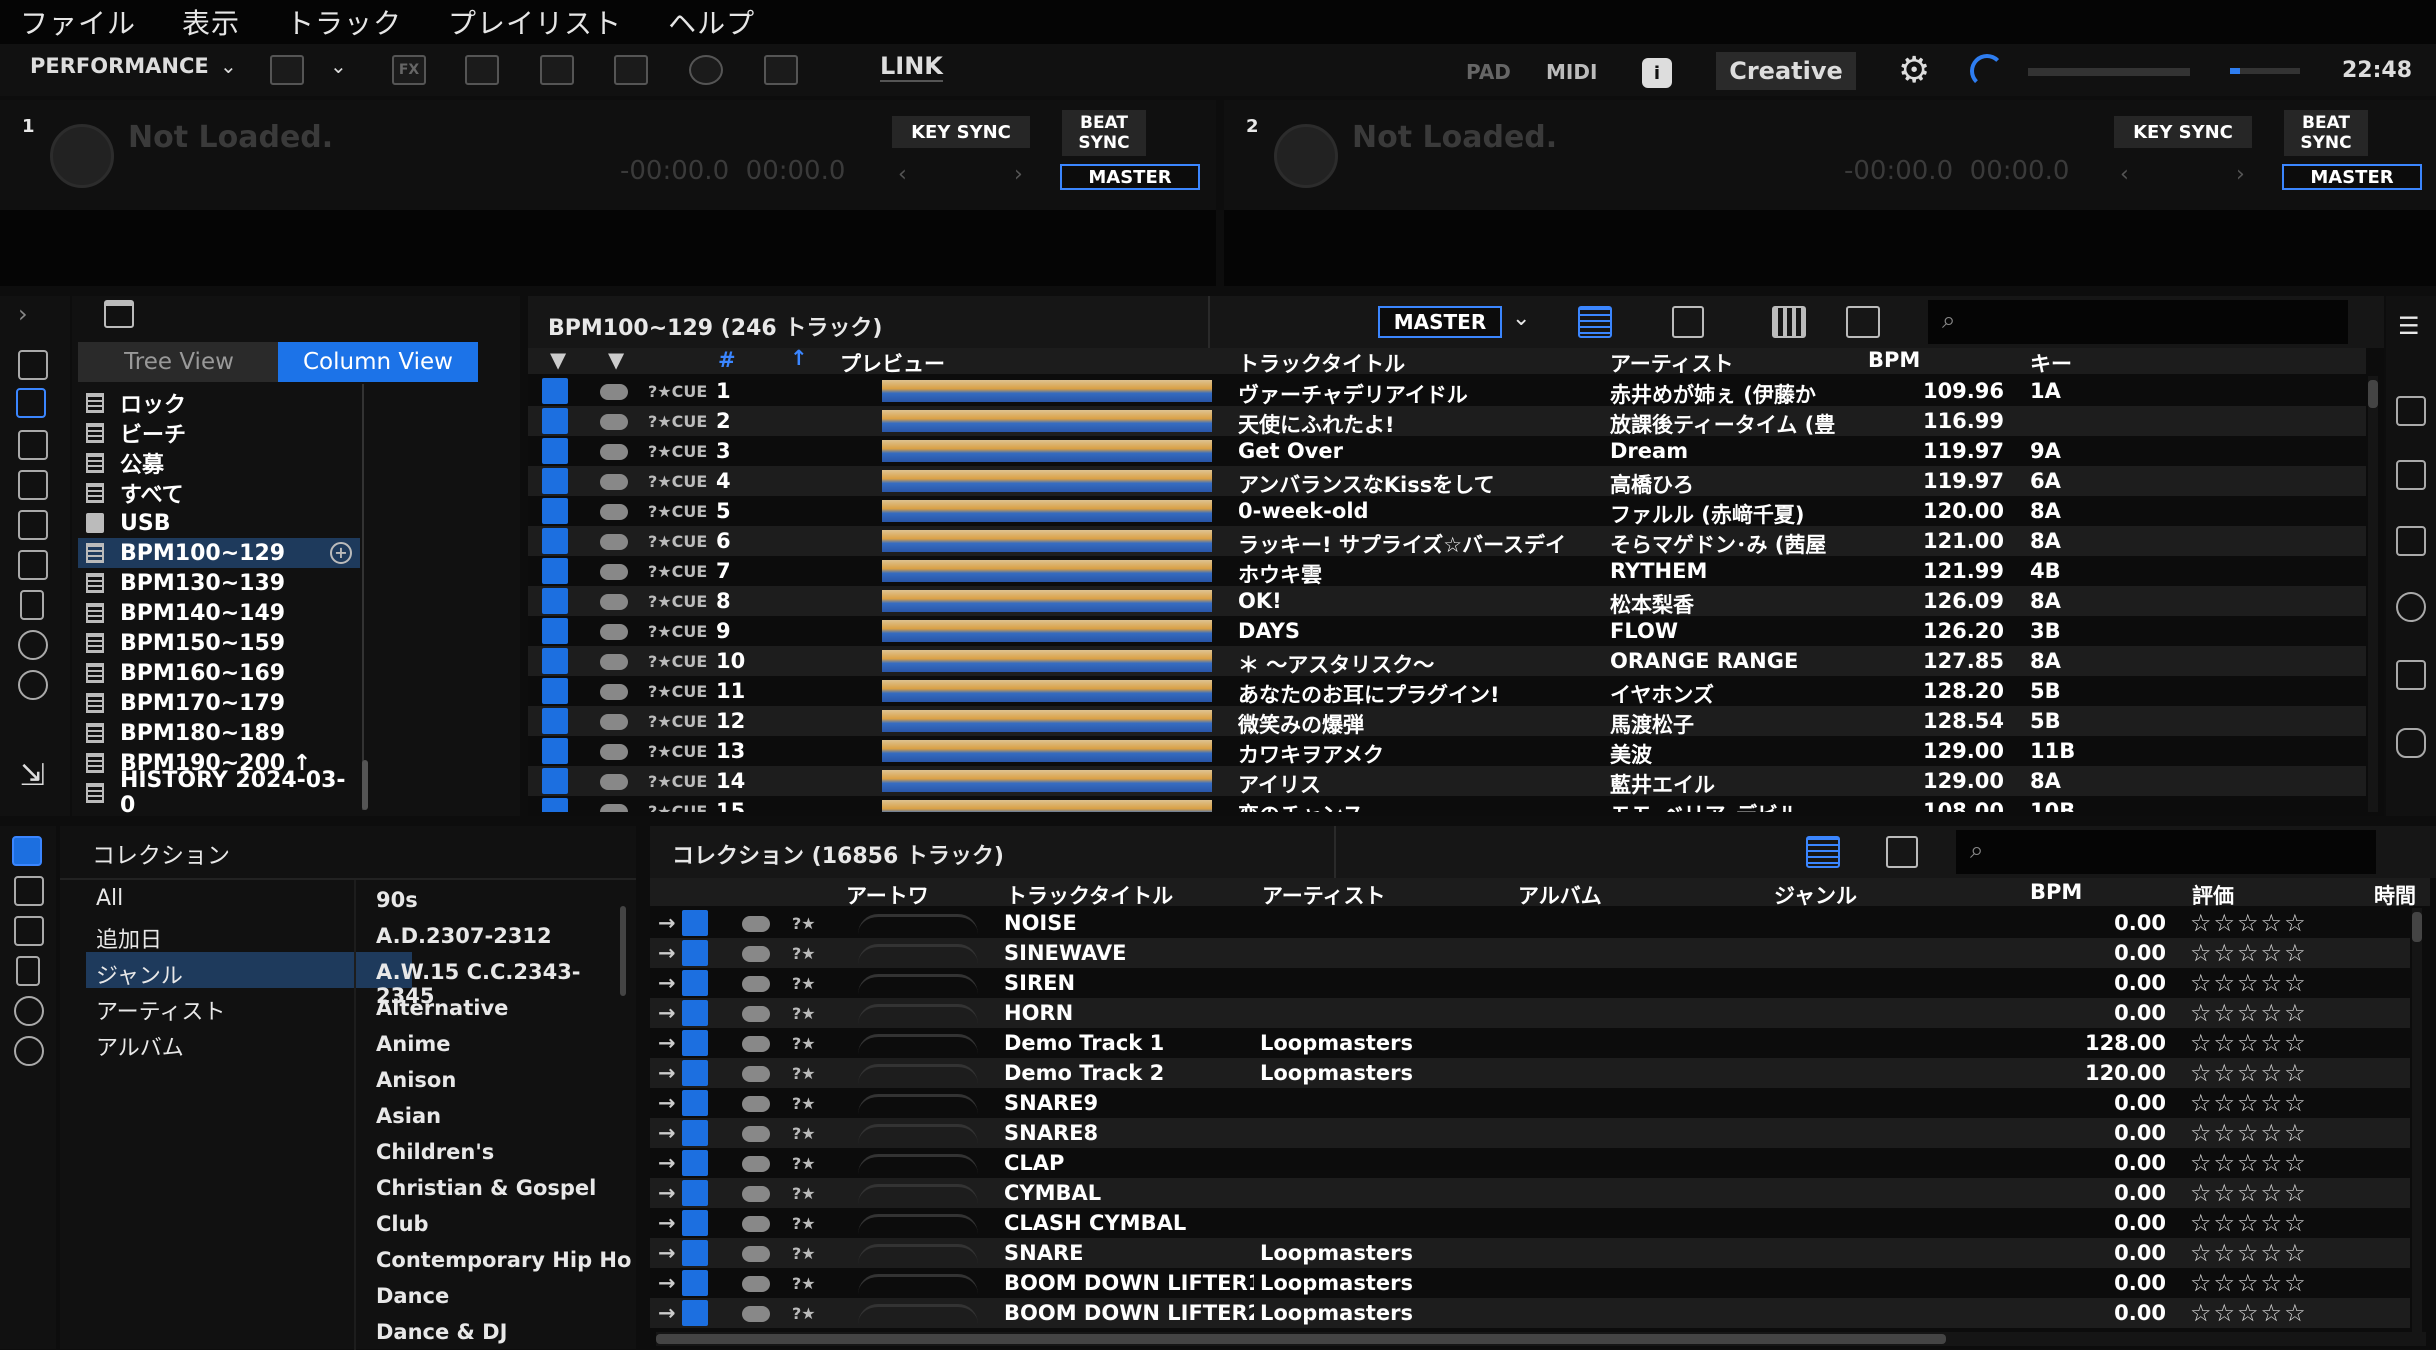 Image resolution: width=2436 pixels, height=1350 pixels. Describe the element at coordinates (2051, 363) in the screenshot. I see `col-key: キー` at that location.